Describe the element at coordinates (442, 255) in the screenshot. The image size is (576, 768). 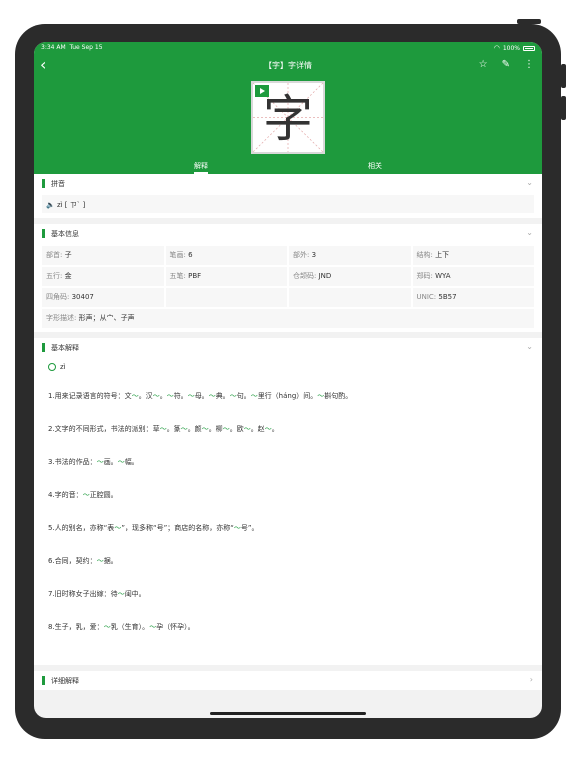
I see `info-value: 上下` at that location.